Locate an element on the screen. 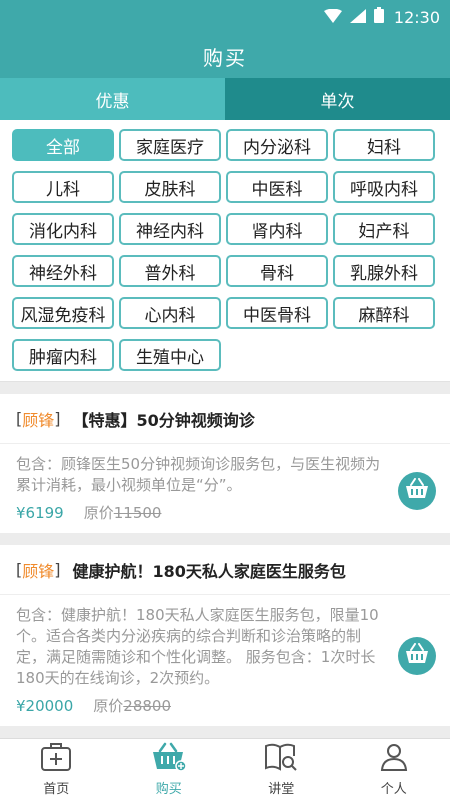 This screenshot has height=800, width=450. nav-profile: 个人 is located at coordinates (394, 769).